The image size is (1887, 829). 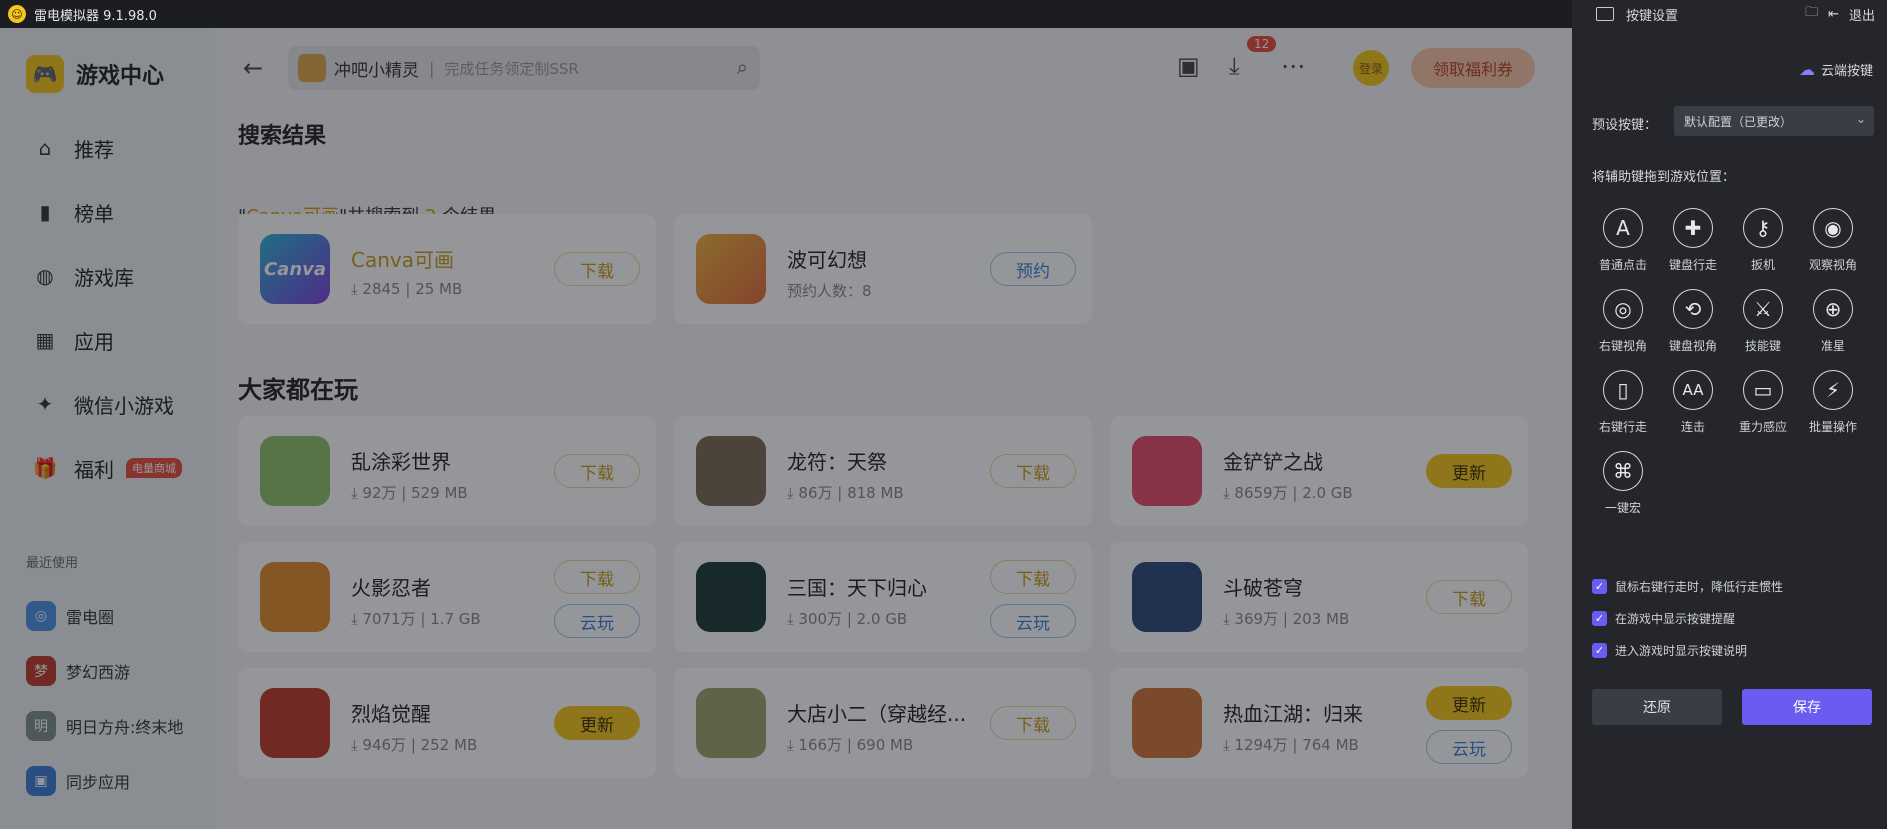 I want to click on key-tool: ▯ 右键行走, so click(x=1623, y=402).